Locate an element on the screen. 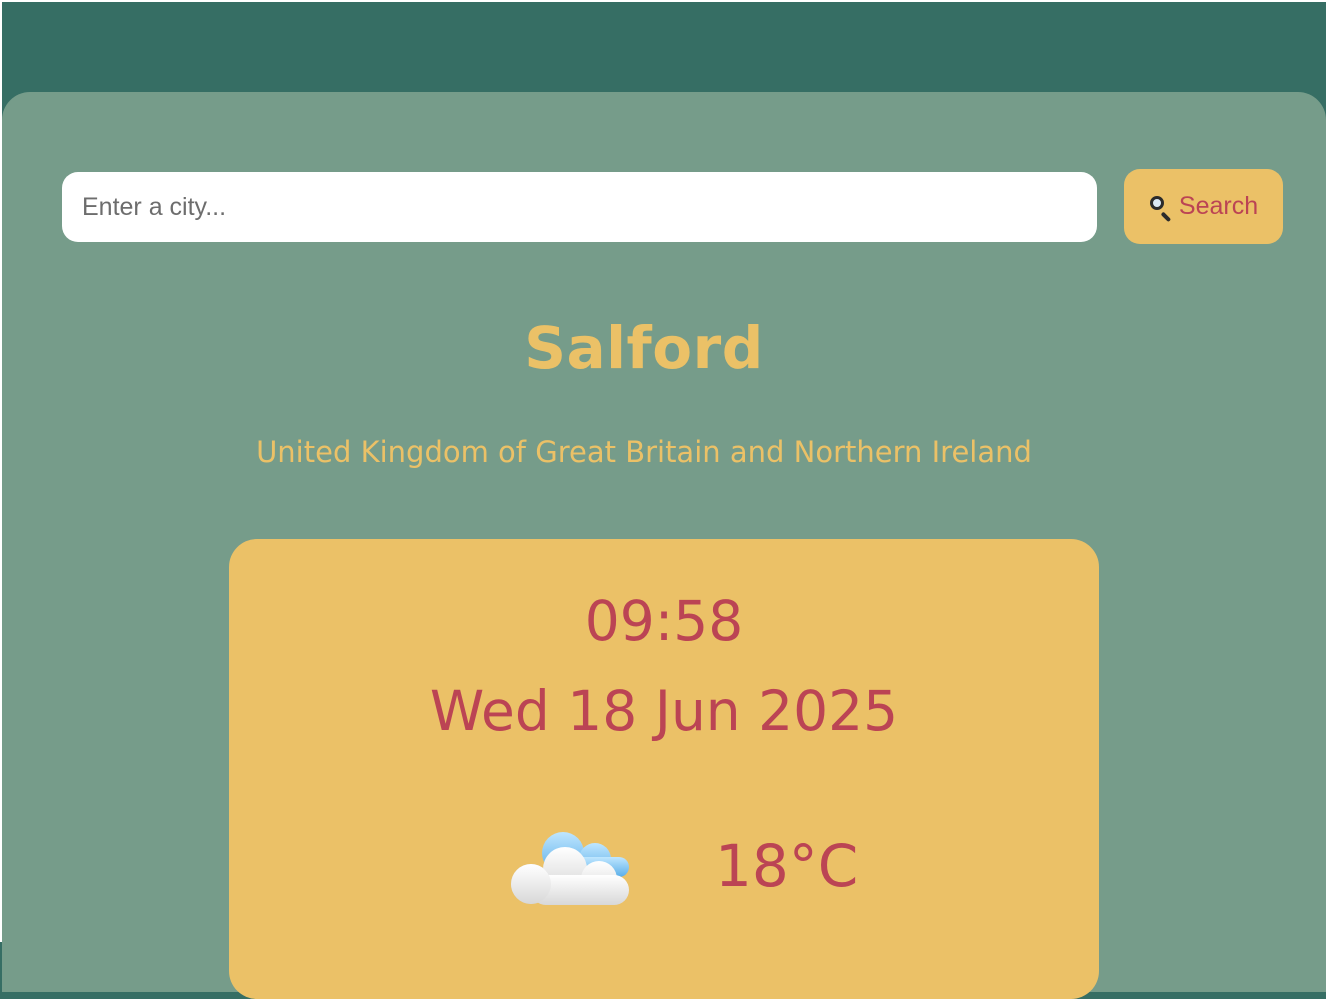 This screenshot has width=1326, height=999. search-button-label: Search is located at coordinates (1218, 206).